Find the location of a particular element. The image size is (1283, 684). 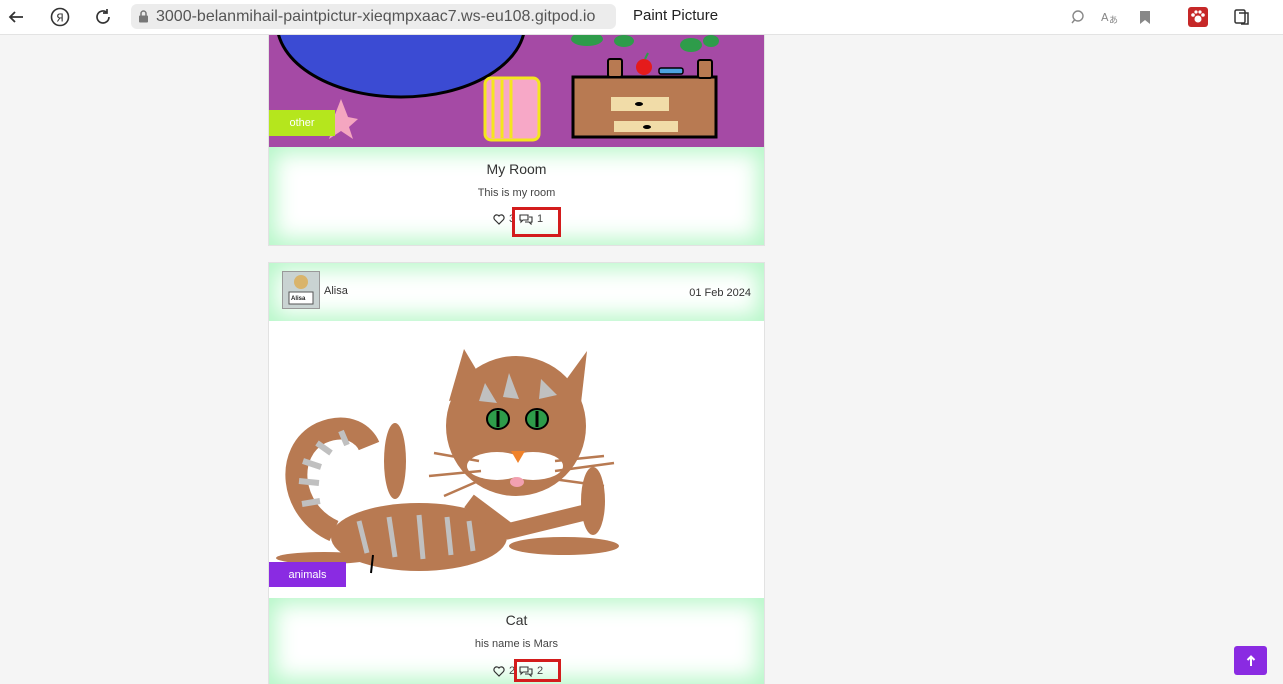

translate-button: Aあ is located at coordinates (1109, 17).